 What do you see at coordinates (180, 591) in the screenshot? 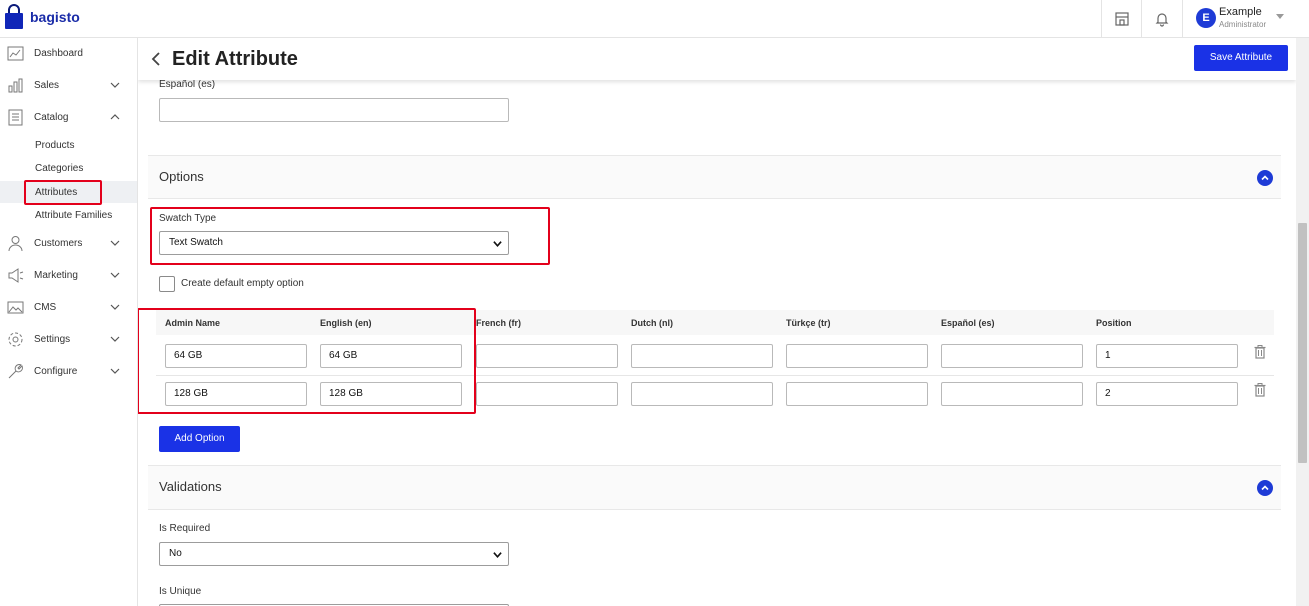
I see `is-unique-label: Is Unique` at bounding box center [180, 591].